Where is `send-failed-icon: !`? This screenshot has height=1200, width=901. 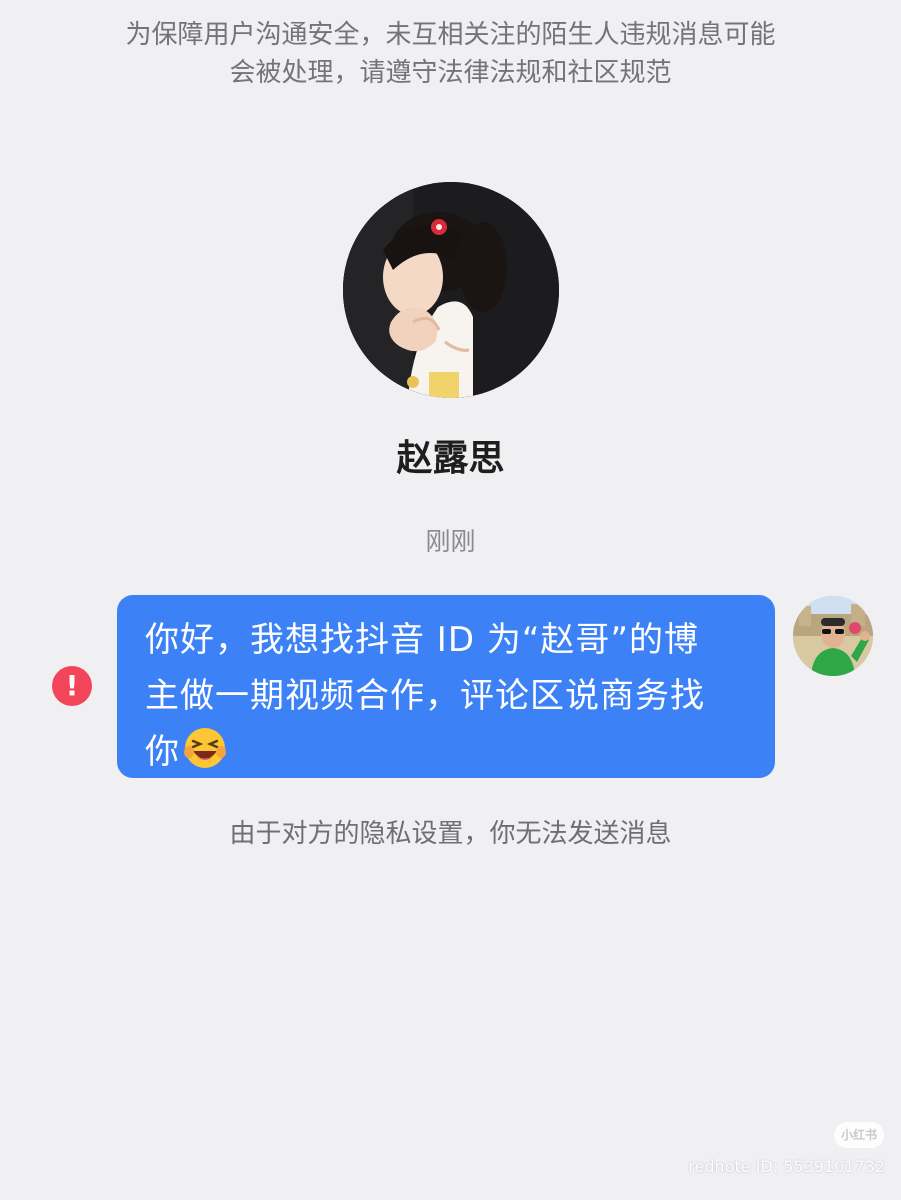 send-failed-icon: ! is located at coordinates (72, 686).